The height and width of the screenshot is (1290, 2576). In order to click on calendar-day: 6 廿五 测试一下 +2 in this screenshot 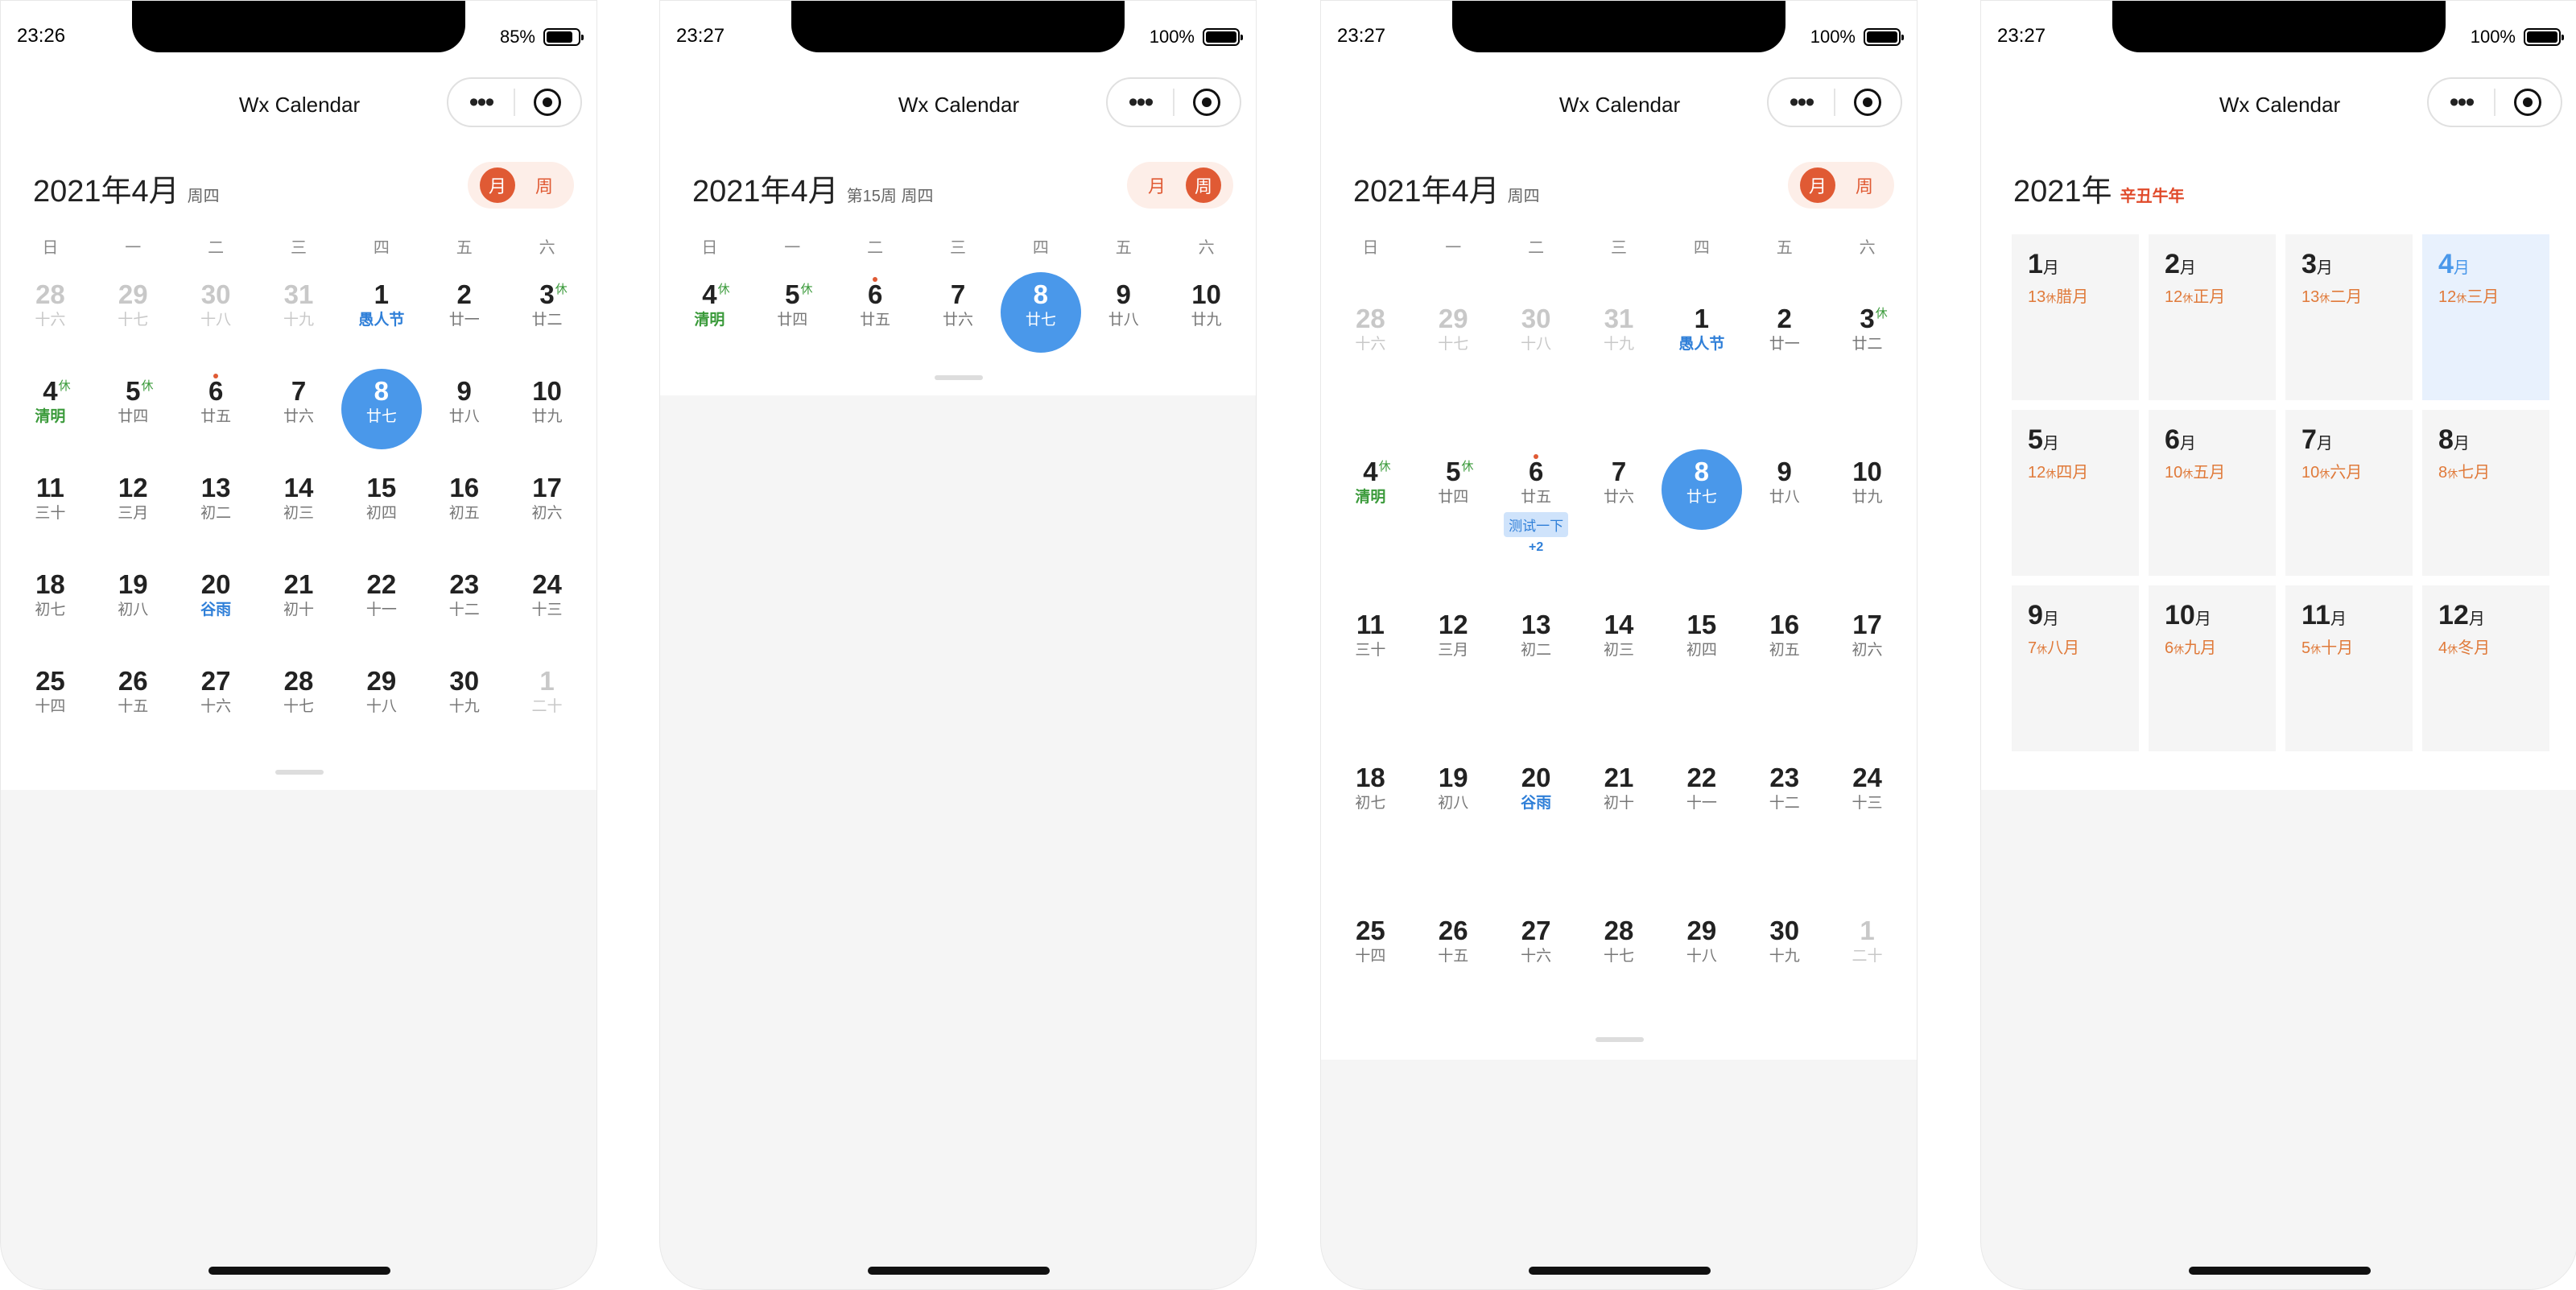, I will do `click(1536, 524)`.